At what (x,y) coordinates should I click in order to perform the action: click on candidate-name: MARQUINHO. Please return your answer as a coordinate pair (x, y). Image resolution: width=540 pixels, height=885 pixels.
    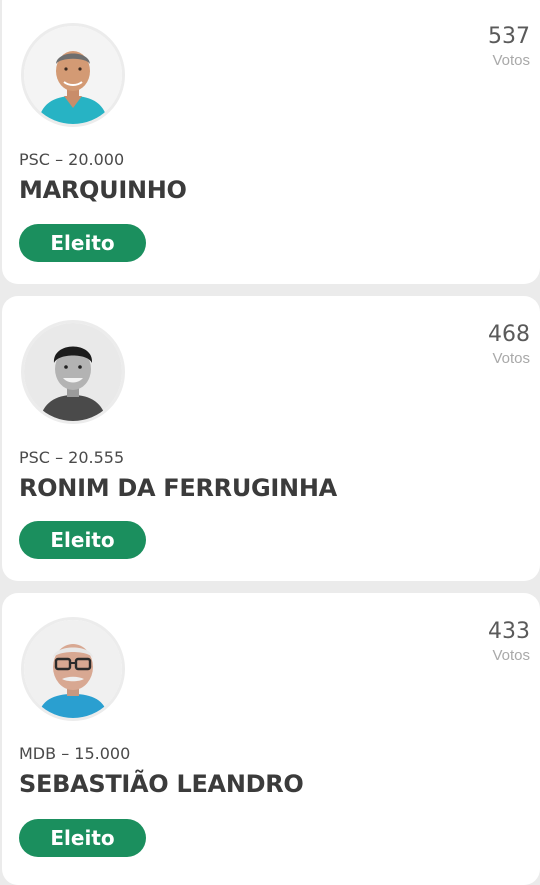
    Looking at the image, I should click on (103, 190).